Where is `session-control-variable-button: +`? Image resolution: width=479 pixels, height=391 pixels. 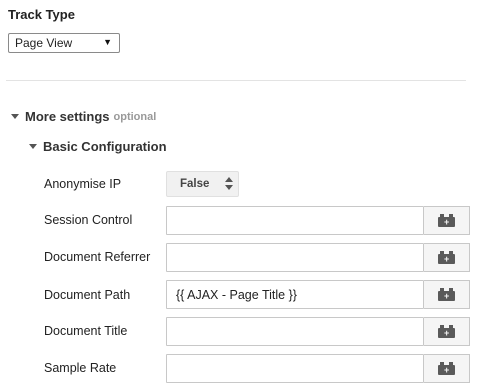 session-control-variable-button: + is located at coordinates (447, 220).